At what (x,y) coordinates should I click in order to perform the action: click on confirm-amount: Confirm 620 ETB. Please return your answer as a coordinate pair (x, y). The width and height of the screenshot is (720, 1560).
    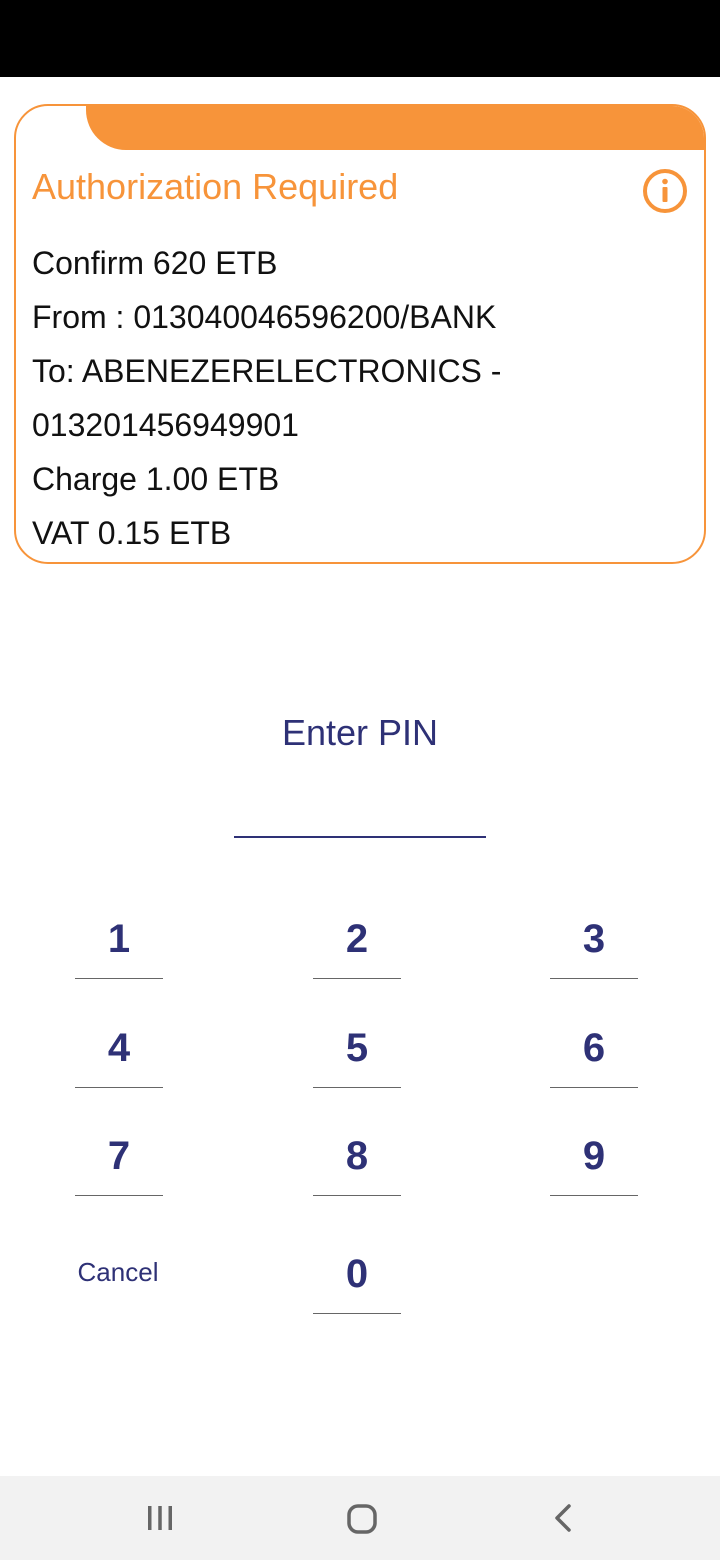
    Looking at the image, I should click on (155, 263).